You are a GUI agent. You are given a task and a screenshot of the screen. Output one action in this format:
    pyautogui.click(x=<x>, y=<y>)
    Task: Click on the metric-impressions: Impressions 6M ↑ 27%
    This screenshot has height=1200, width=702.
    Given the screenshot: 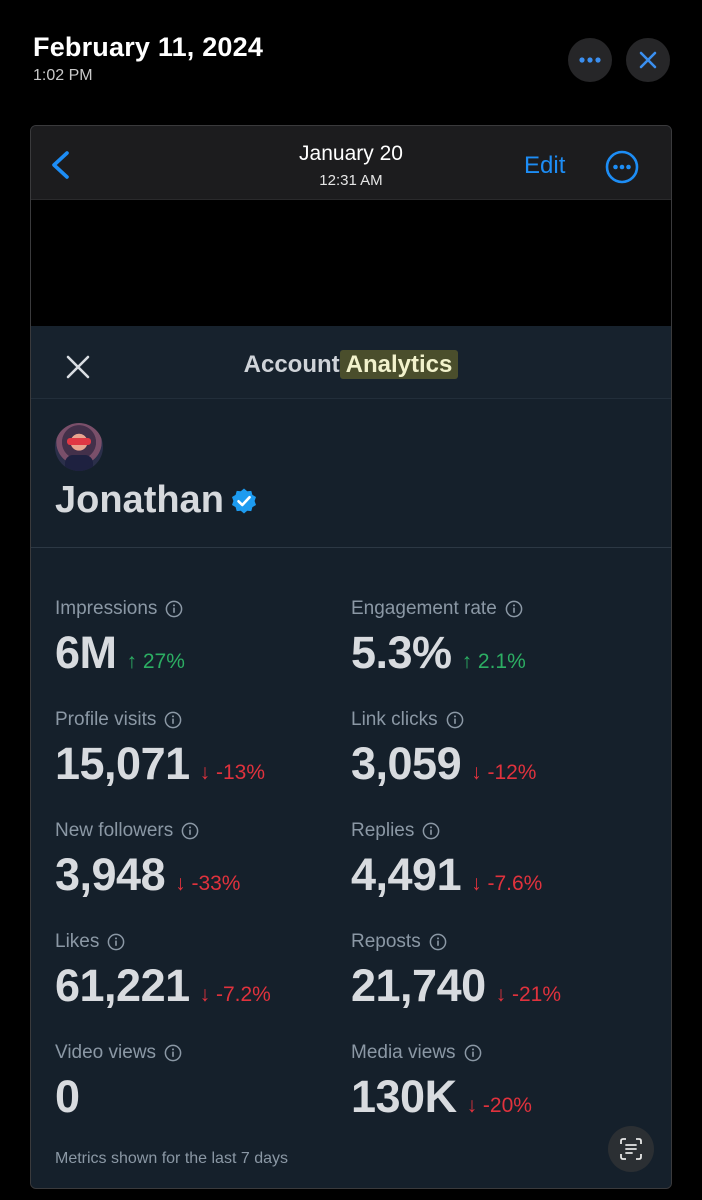 What is the action you would take?
    pyautogui.click(x=200, y=638)
    